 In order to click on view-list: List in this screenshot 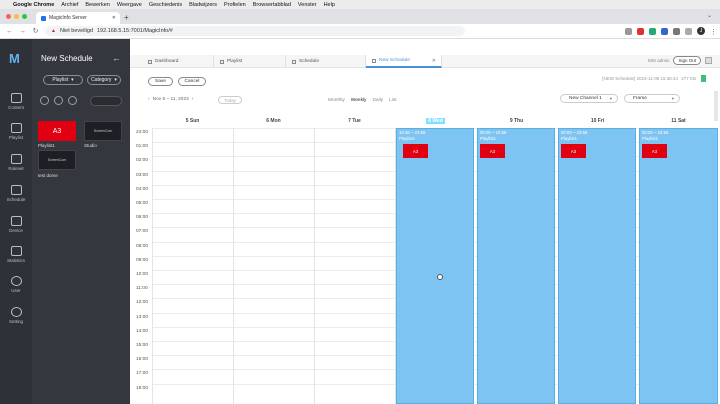, I will do `click(392, 100)`.